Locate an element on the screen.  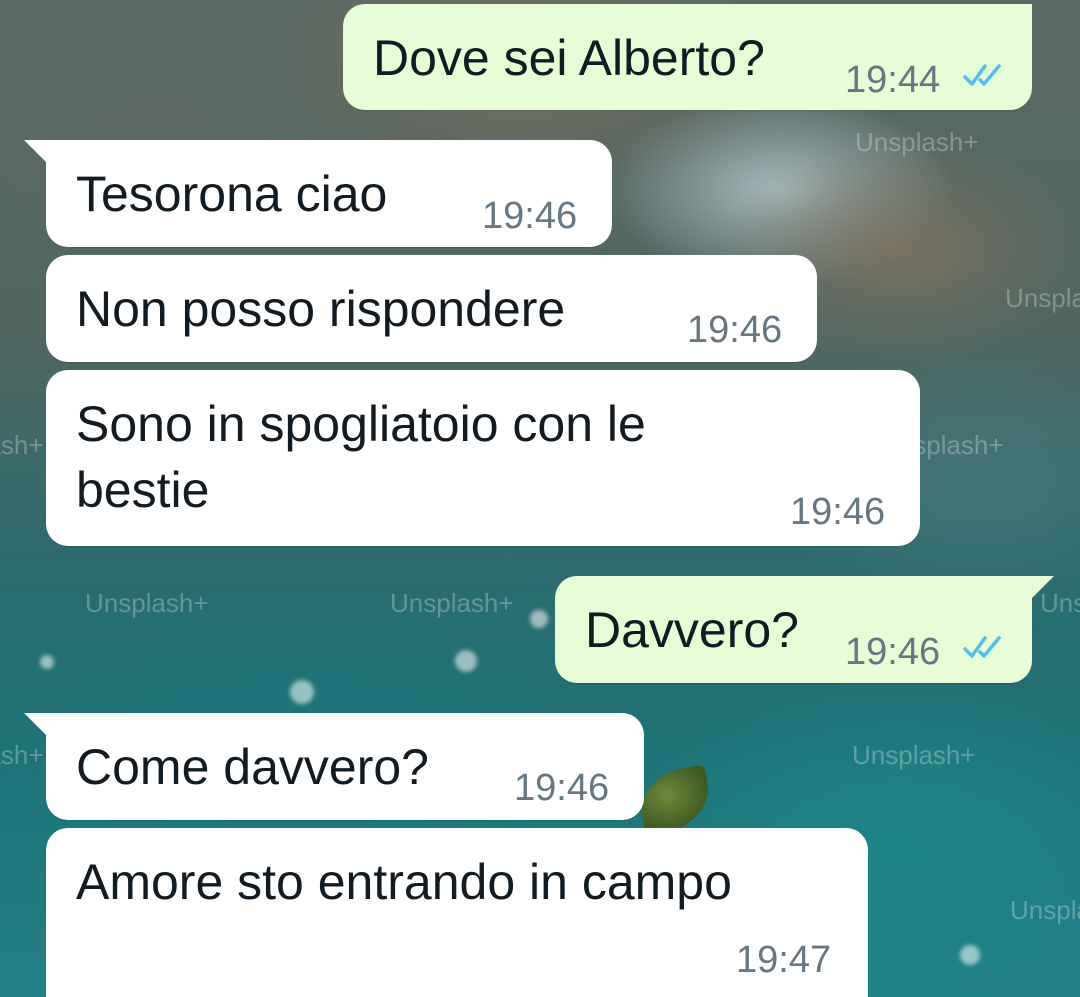
message-text: Non posso rispondere is located at coordinates (321, 309).